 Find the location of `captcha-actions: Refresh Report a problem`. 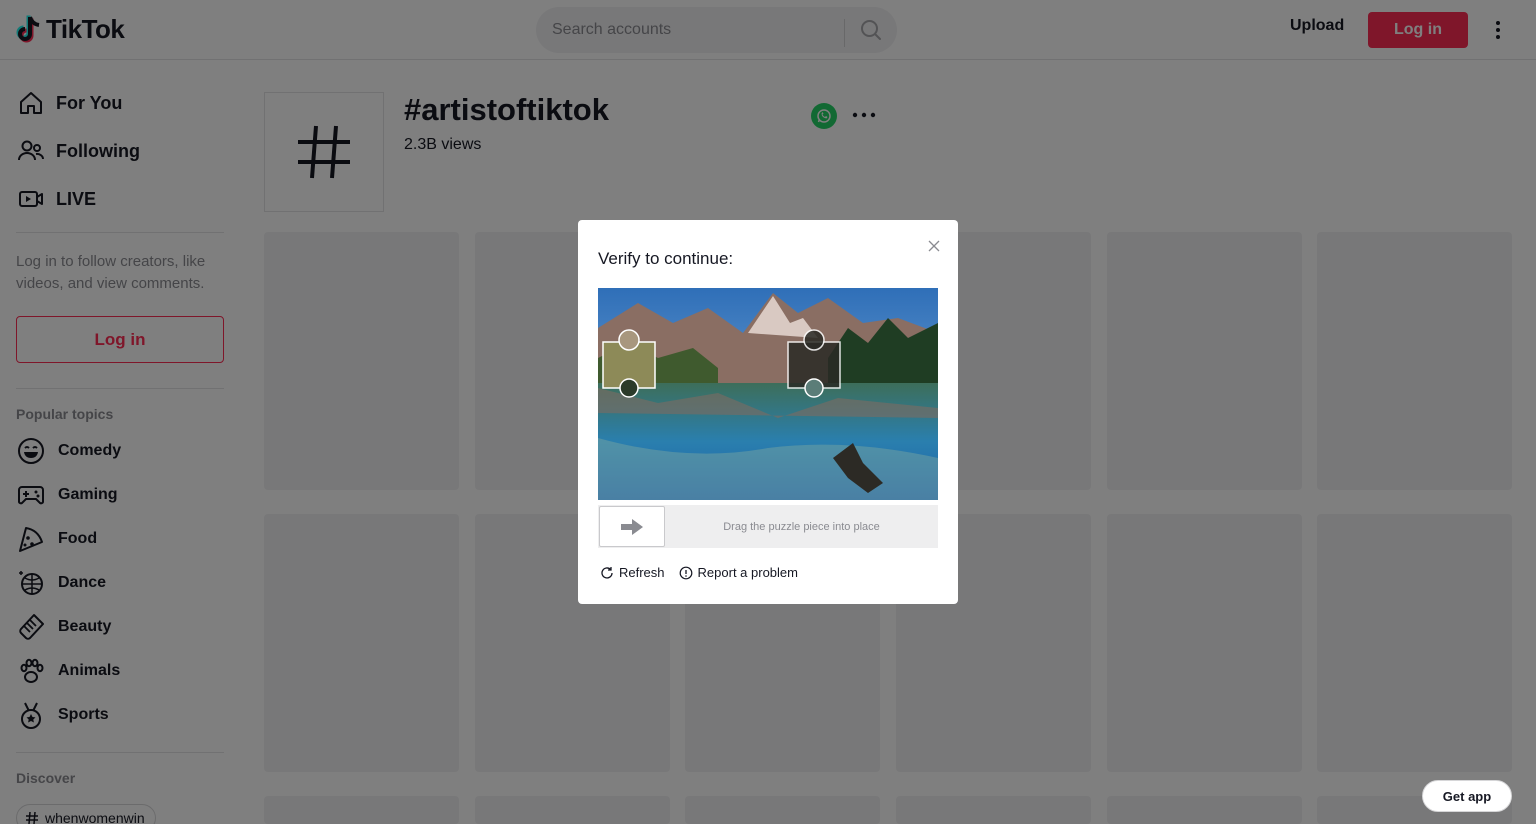

captcha-actions: Refresh Report a problem is located at coordinates (699, 572).